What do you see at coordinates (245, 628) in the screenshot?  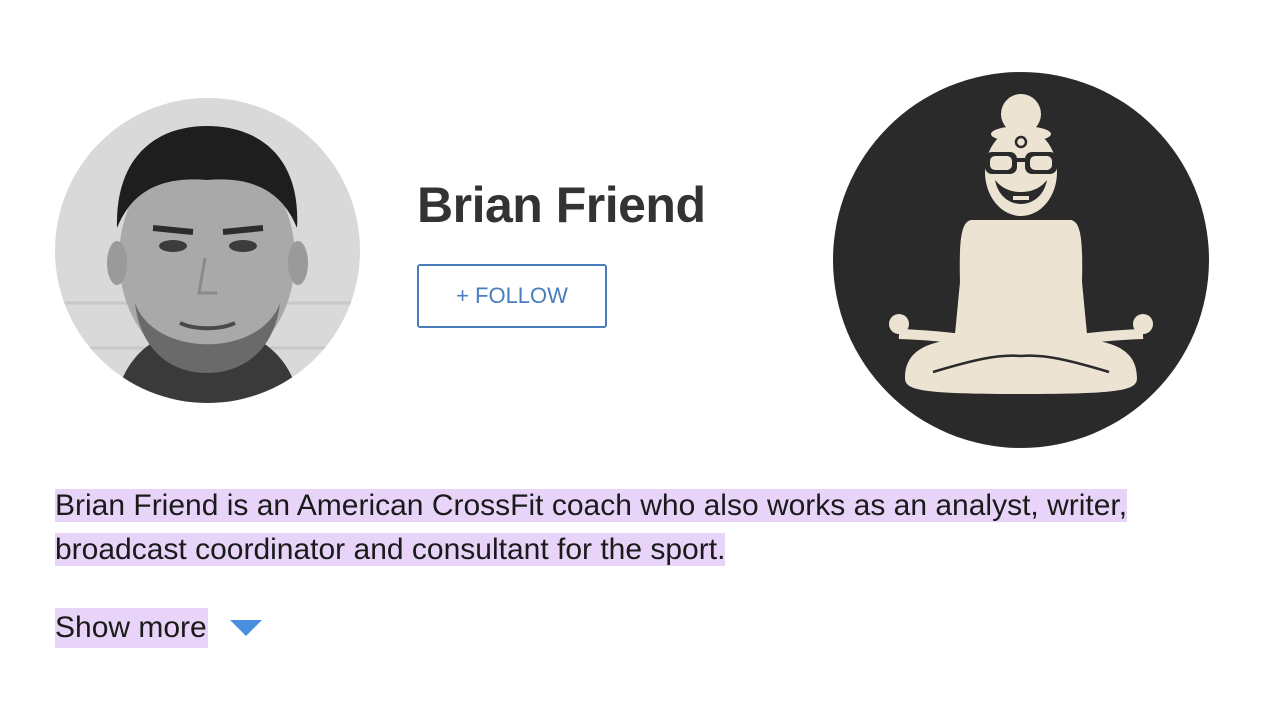 I see `chevron-down-icon` at bounding box center [245, 628].